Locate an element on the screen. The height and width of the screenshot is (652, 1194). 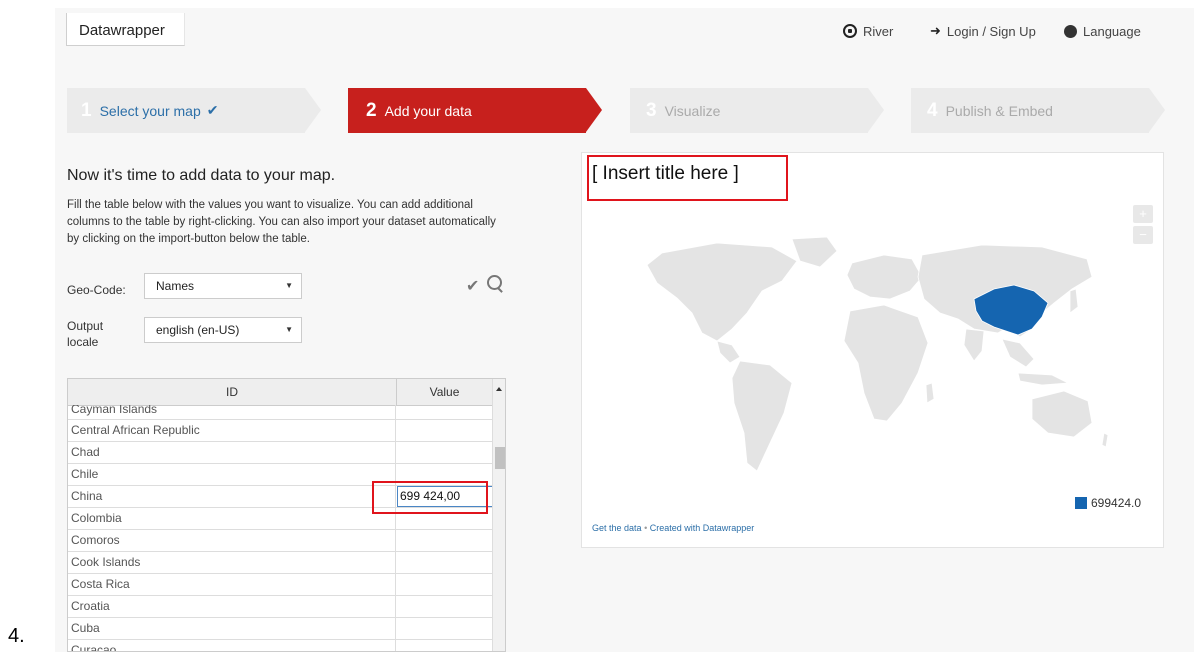
column-header-value: Value is located at coordinates (444, 392).